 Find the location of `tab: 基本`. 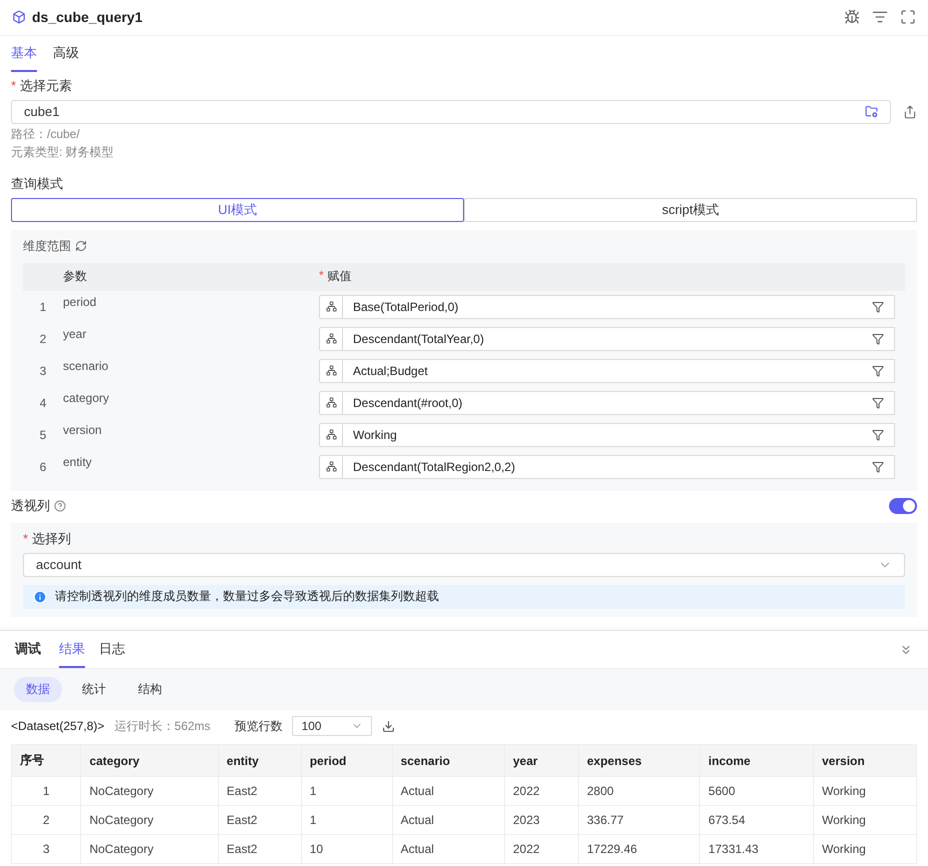

tab: 基本 is located at coordinates (24, 54).